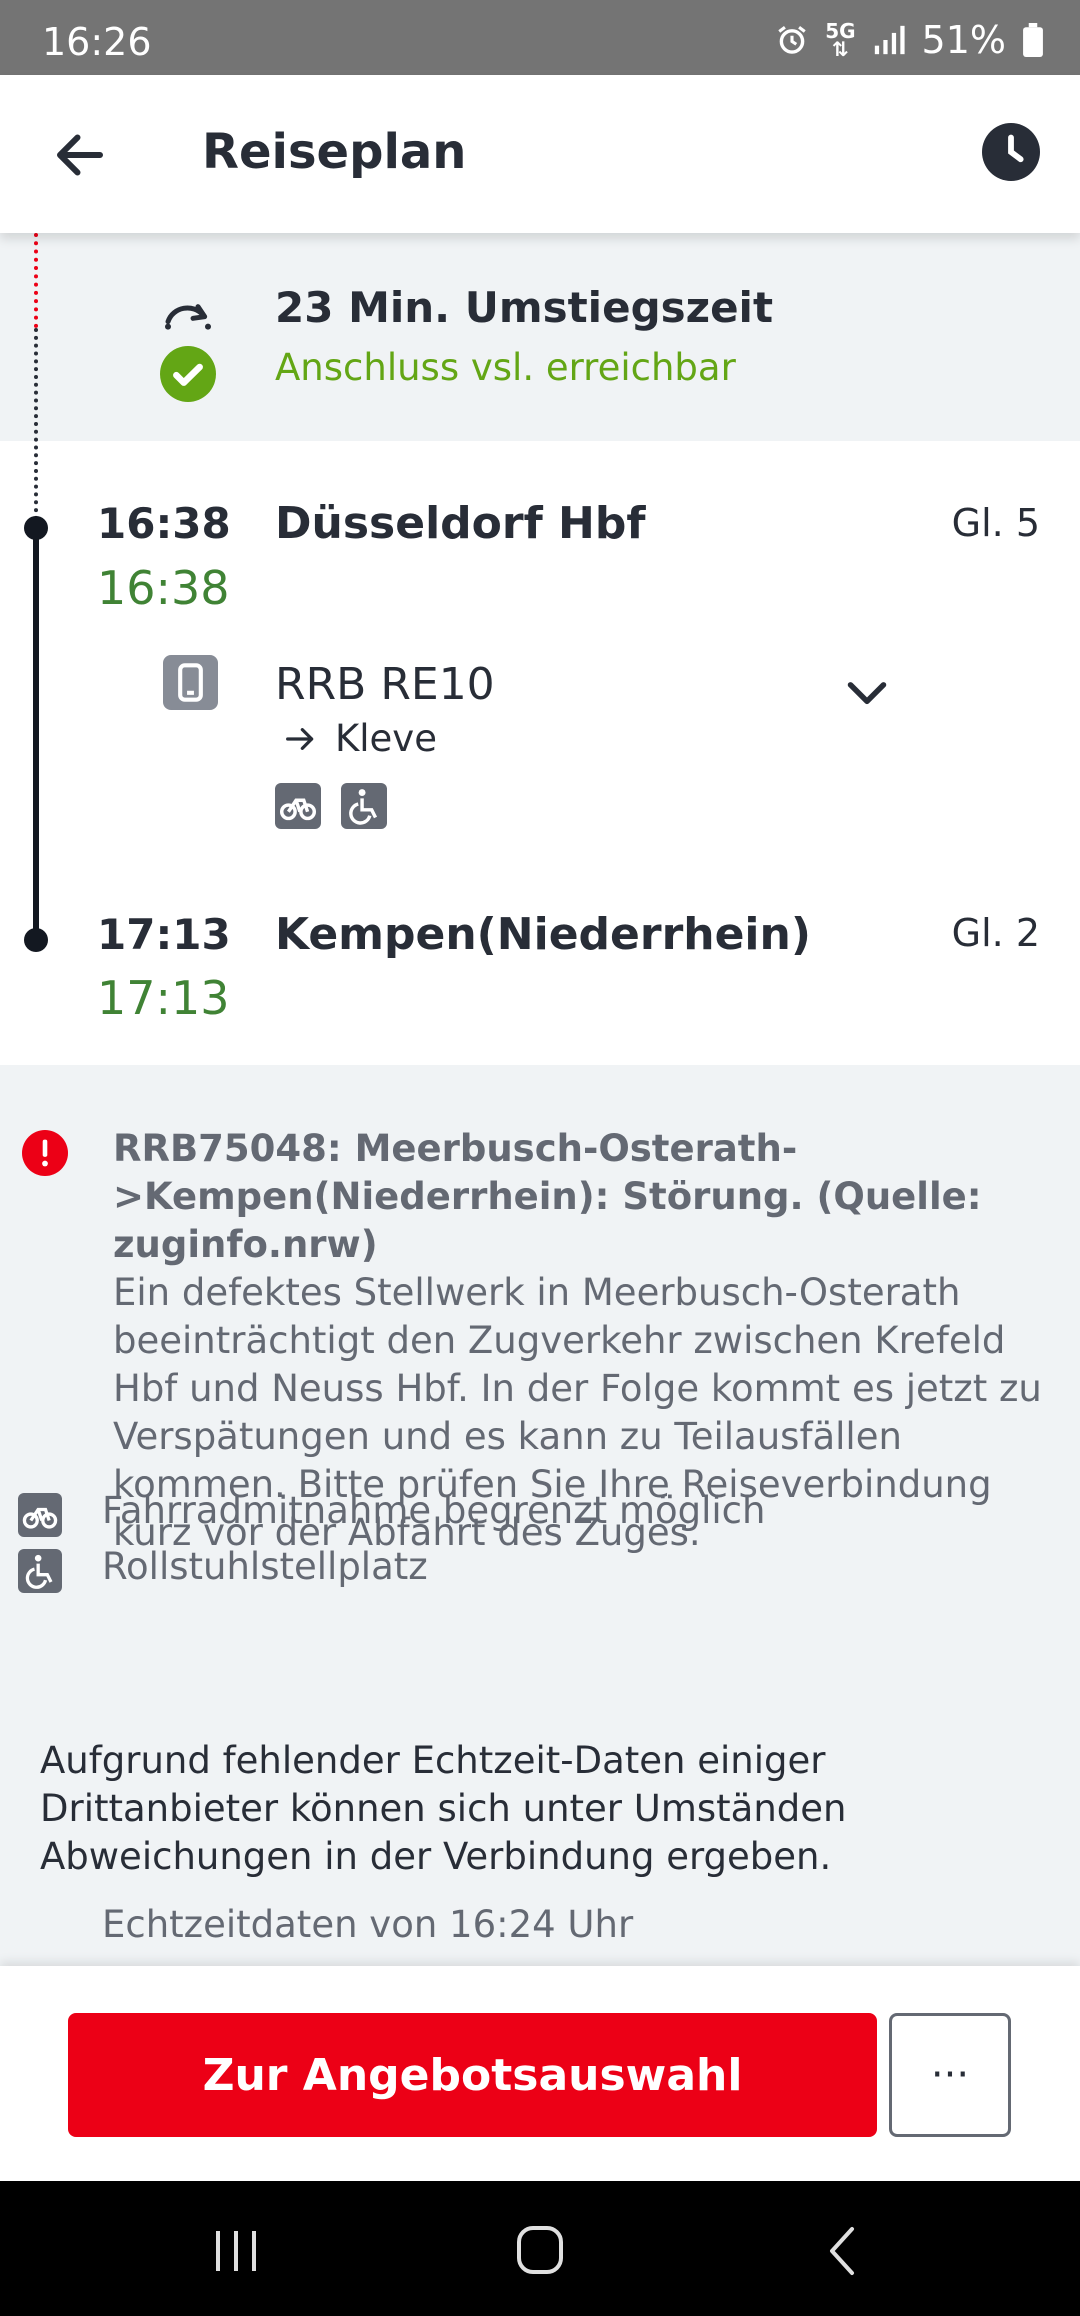  Describe the element at coordinates (540, 154) in the screenshot. I see `app-header: Reiseplan` at that location.